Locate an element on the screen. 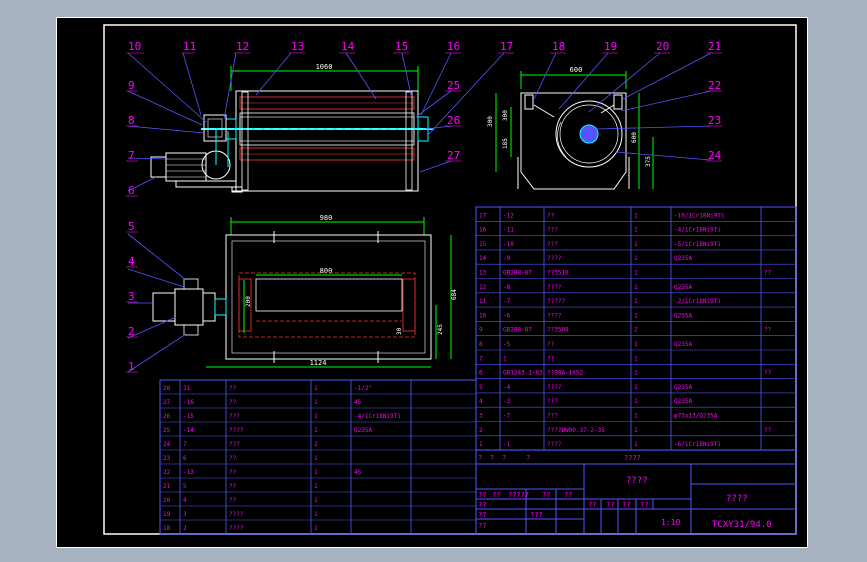 This screenshot has width=867, height=562. table-cell: 16 is located at coordinates (483, 230).